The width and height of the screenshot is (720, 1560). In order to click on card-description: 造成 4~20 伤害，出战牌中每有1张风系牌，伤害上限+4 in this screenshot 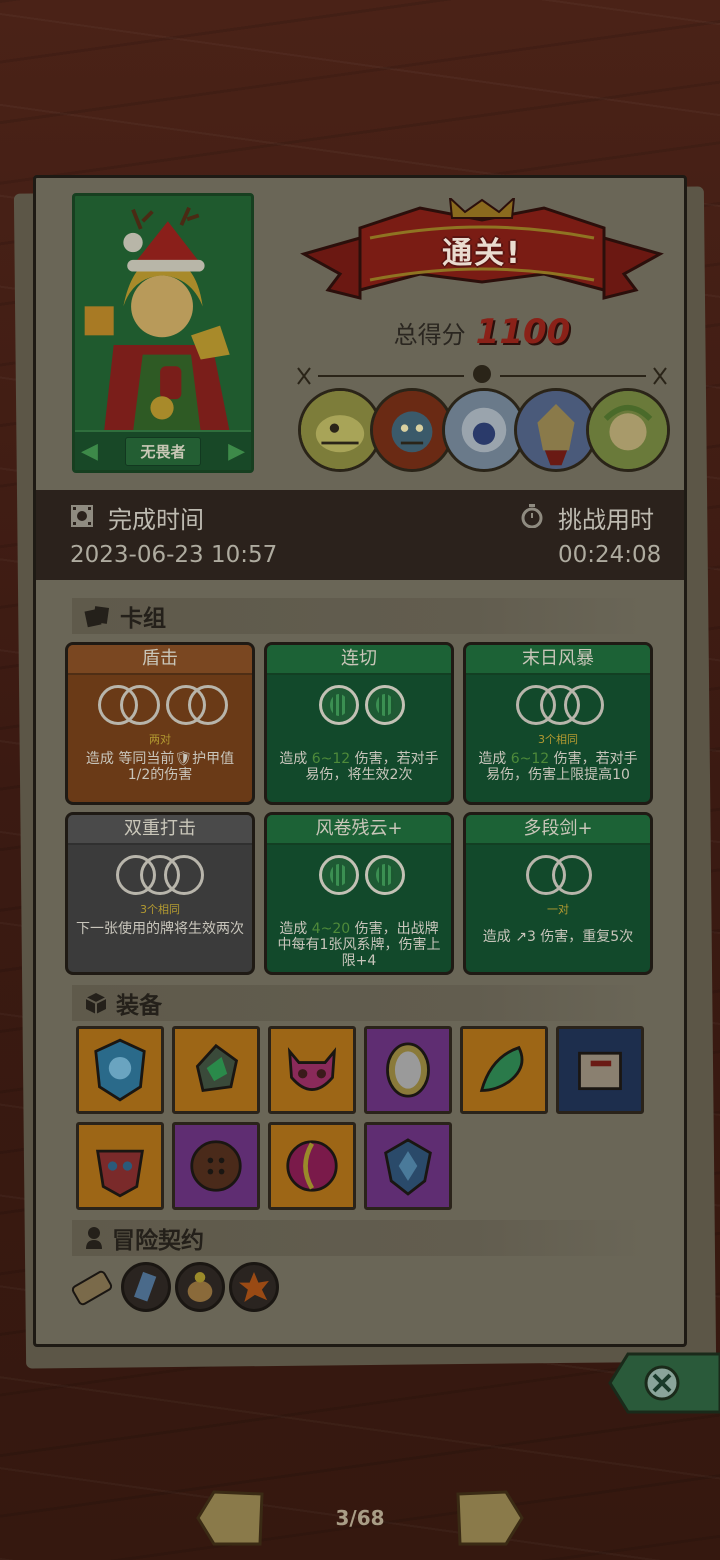, I will do `click(359, 945)`.